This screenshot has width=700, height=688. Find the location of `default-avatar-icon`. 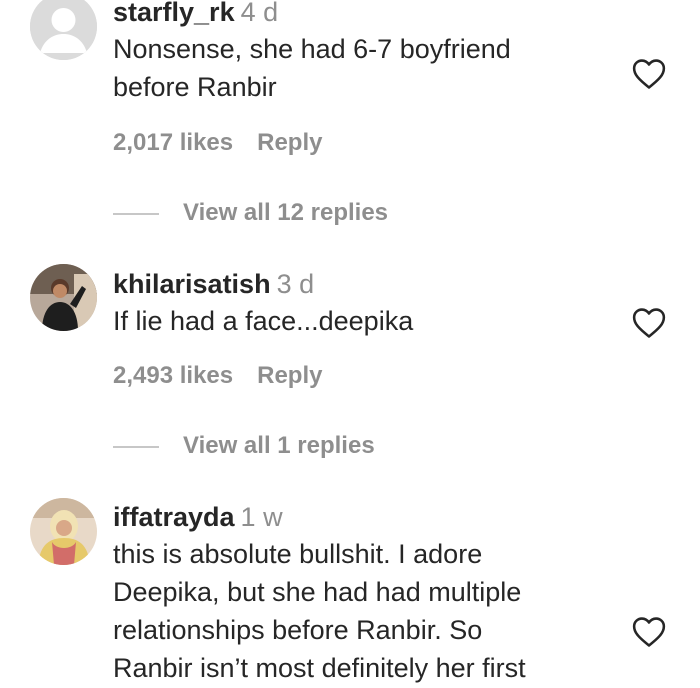

default-avatar-icon is located at coordinates (63, 30).